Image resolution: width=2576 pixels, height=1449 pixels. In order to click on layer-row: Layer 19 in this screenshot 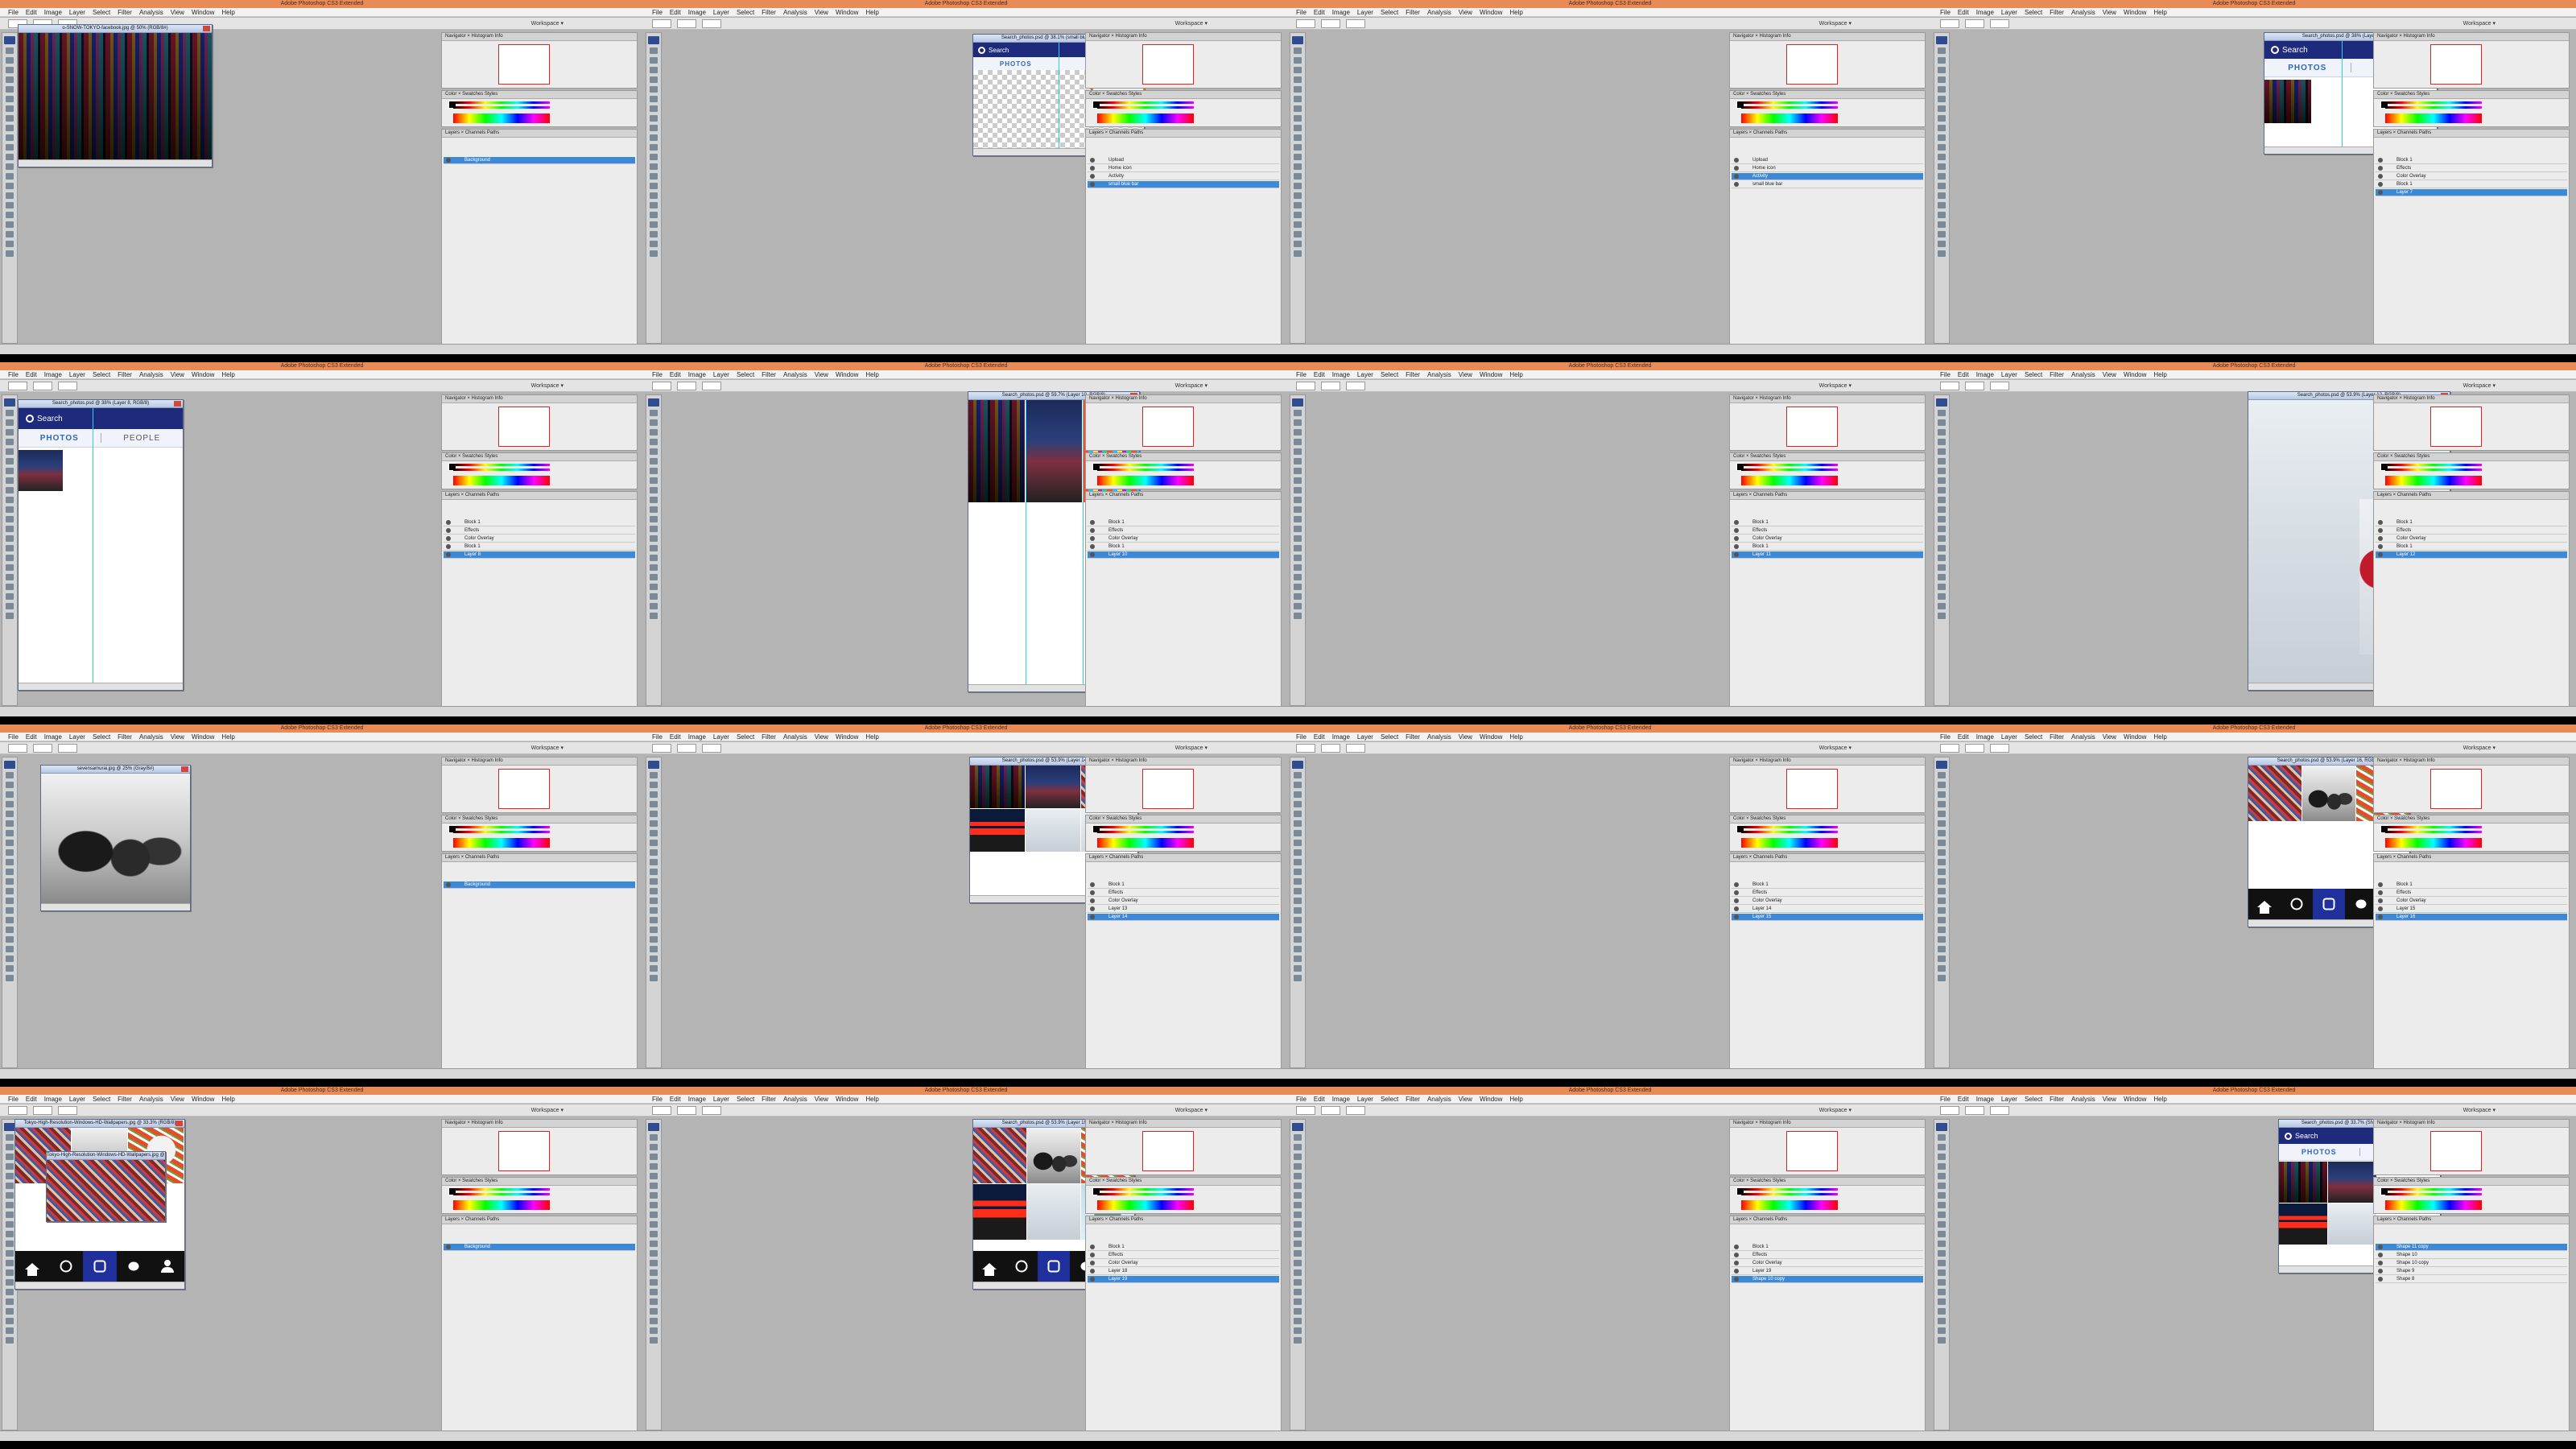, I will do `click(1183, 1279)`.